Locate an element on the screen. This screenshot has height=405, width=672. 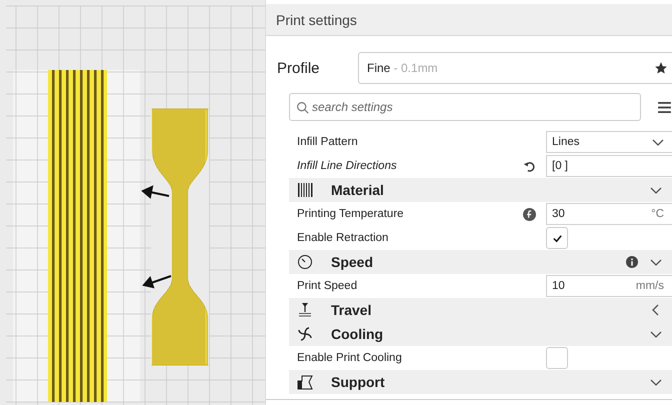
search-field: search settings is located at coordinates (465, 107).